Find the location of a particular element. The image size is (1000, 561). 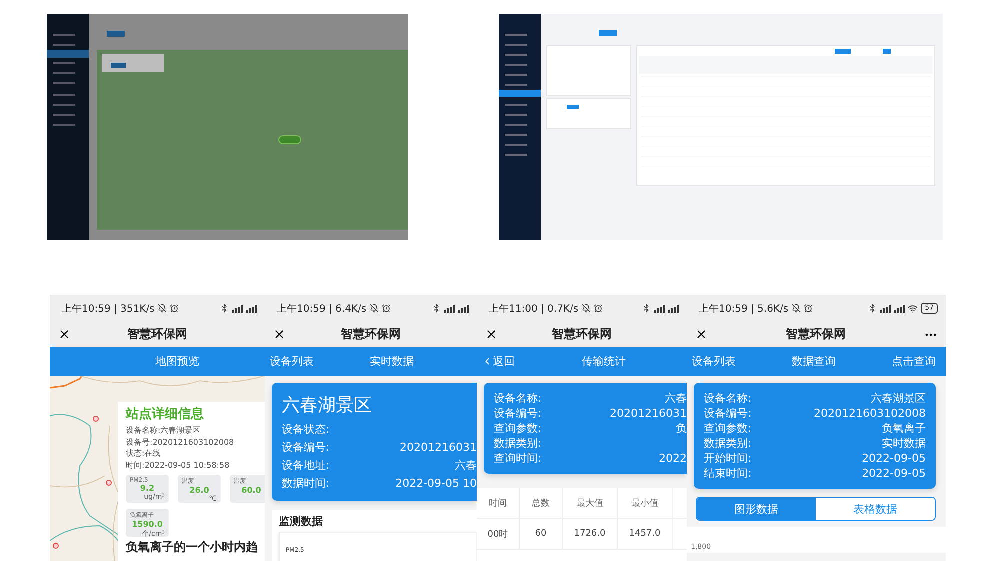

info-value: 负 is located at coordinates (681, 428).